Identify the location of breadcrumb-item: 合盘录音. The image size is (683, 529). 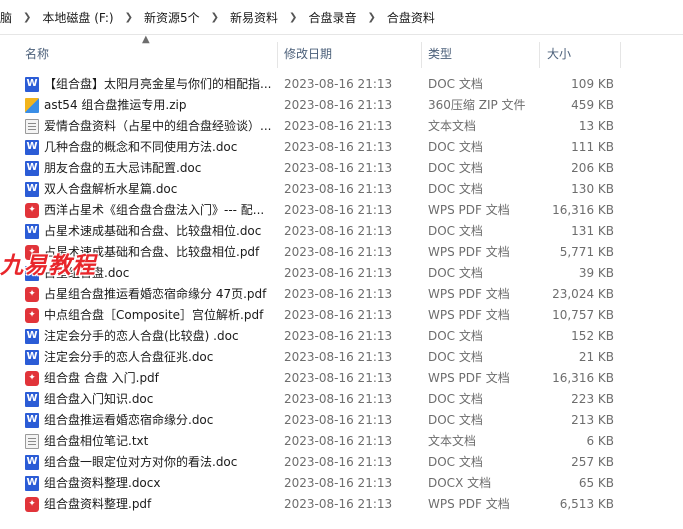
(332, 17).